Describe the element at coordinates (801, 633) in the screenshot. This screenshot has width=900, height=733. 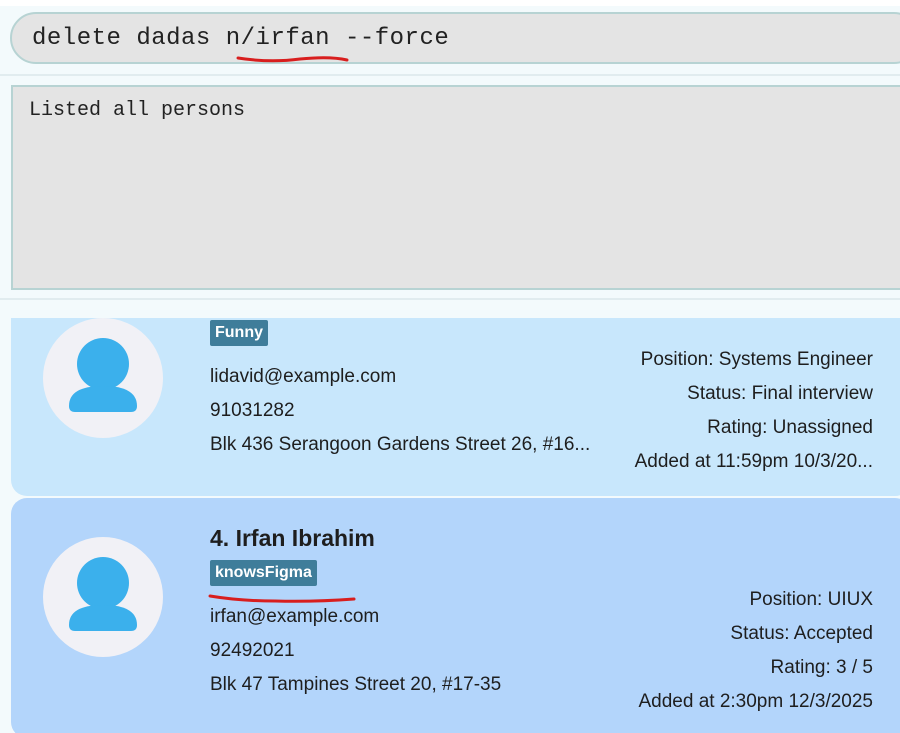
I see `person-status: Status: Accepted` at that location.